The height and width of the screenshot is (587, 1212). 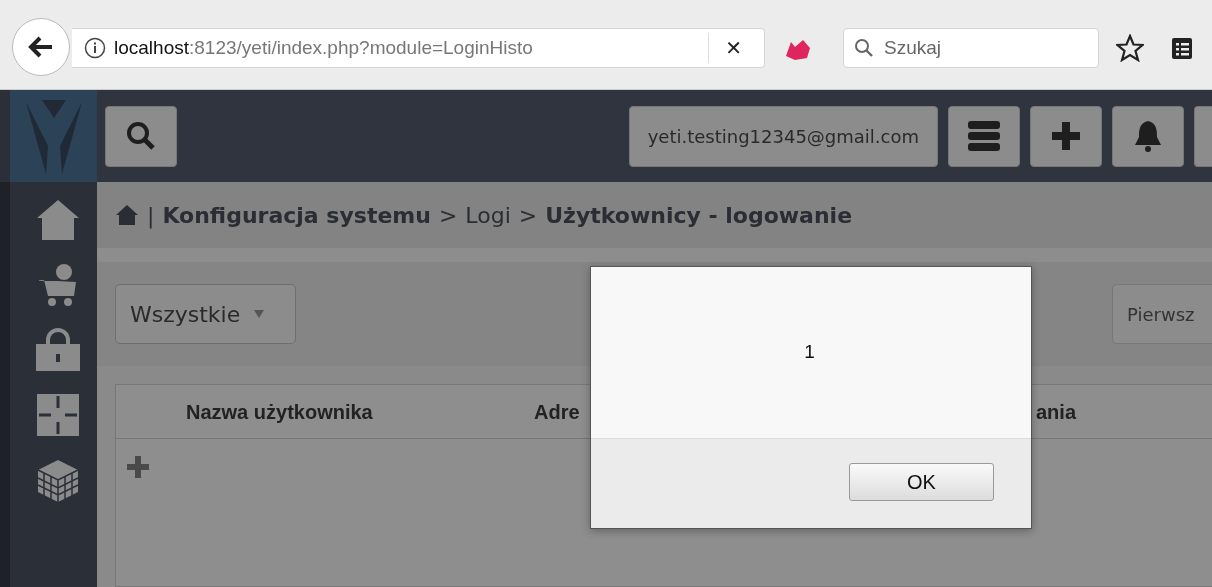 I want to click on column-header: ania, so click(x=1056, y=411).